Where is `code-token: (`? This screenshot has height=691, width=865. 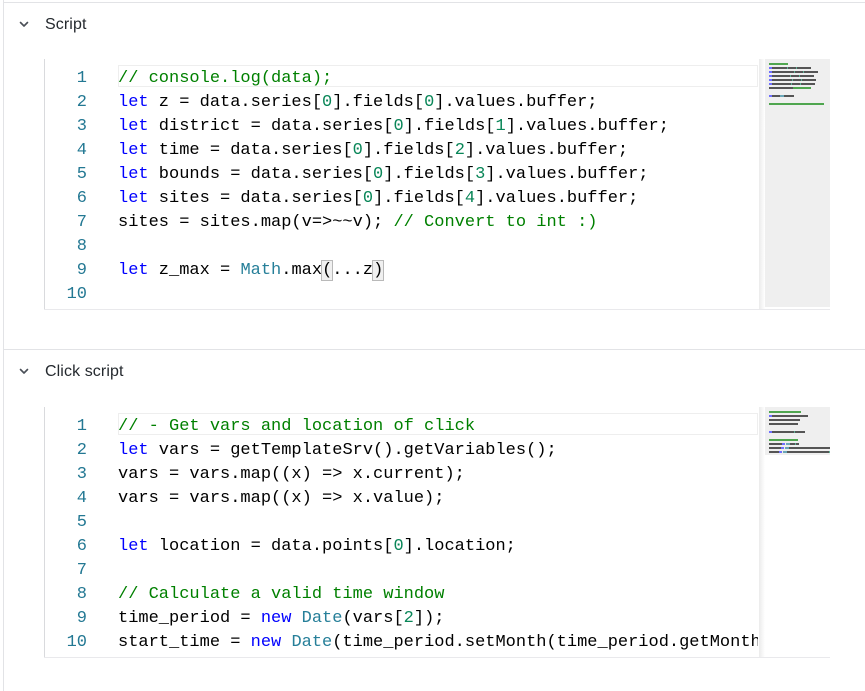 code-token: ( is located at coordinates (327, 270).